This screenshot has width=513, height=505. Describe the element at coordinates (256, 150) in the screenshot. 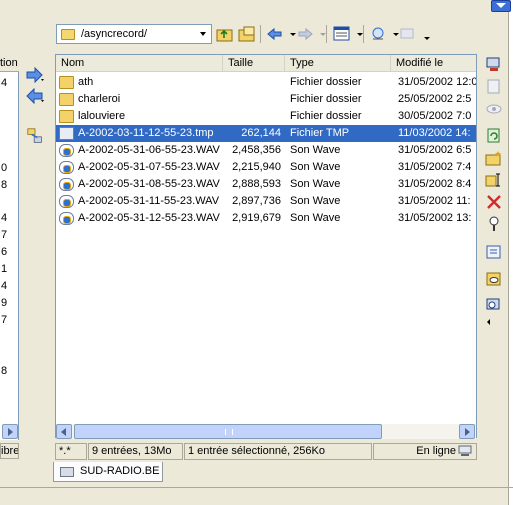

I see `file-size: 2,458,356` at that location.